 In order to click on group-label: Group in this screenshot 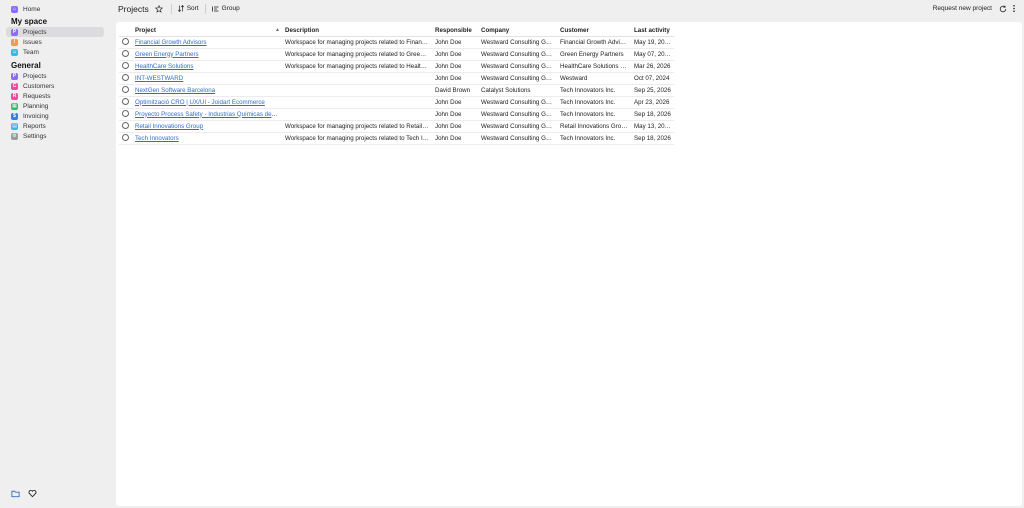, I will do `click(230, 8)`.